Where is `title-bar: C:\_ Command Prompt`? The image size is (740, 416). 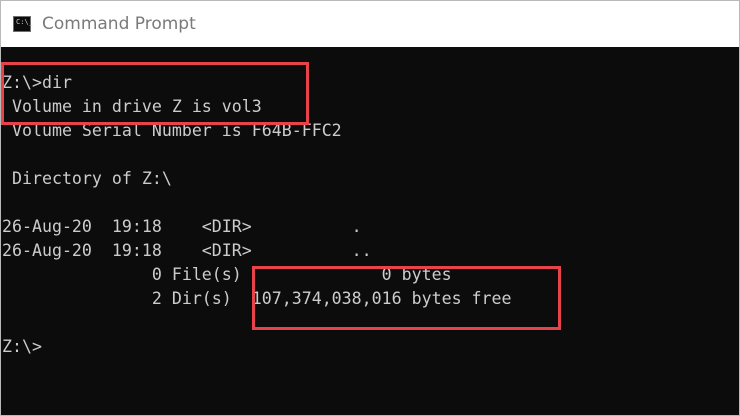 title-bar: C:\_ Command Prompt is located at coordinates (370, 24).